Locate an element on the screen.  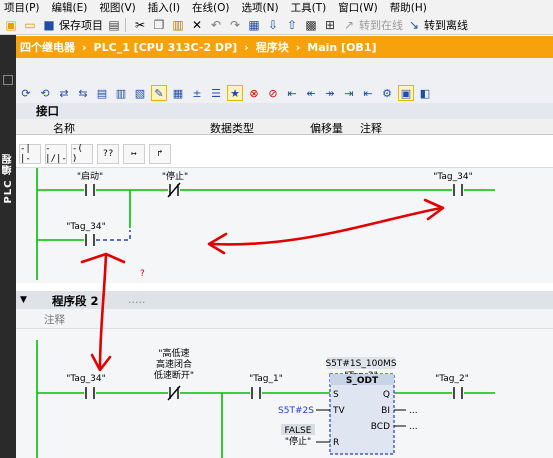
open-project-icon: ▭ is located at coordinates (30, 25).